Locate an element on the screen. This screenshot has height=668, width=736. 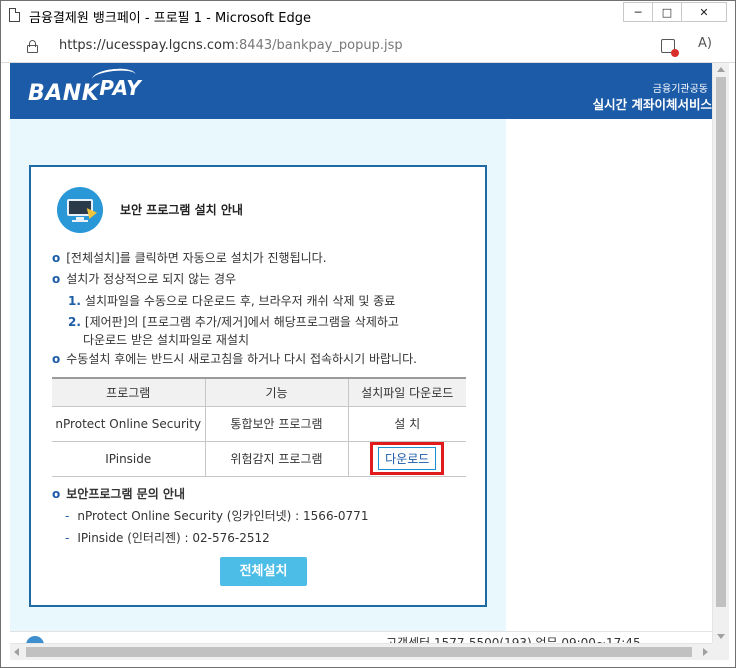
guide-title: 보안 프로그램 설치 안내 is located at coordinates (181, 210).